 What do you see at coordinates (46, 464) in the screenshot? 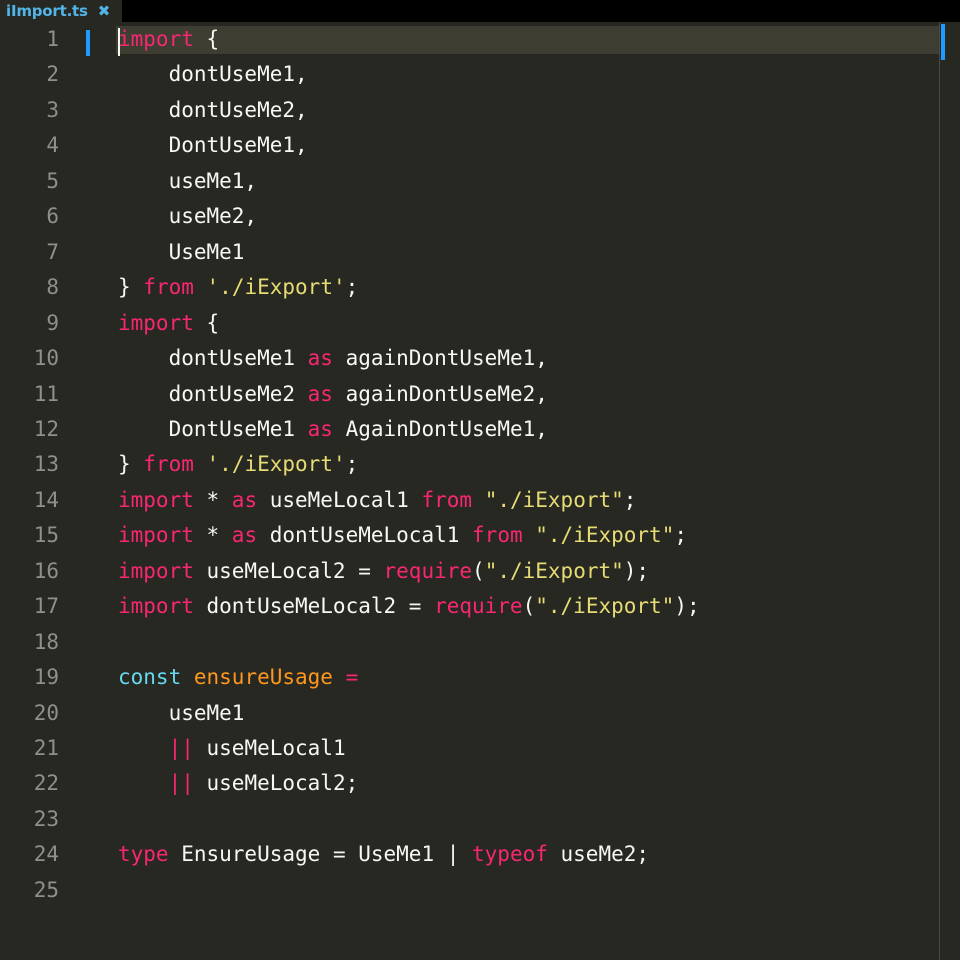
I see `line-number: 13` at bounding box center [46, 464].